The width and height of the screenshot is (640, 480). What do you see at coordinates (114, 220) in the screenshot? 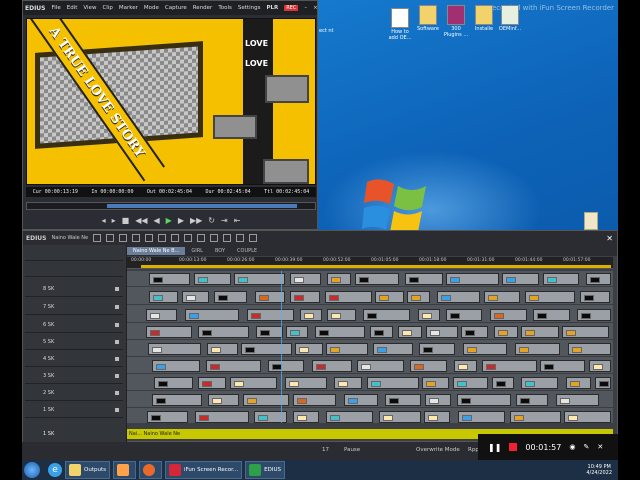
I see `set-out-icon: ▸` at bounding box center [114, 220].